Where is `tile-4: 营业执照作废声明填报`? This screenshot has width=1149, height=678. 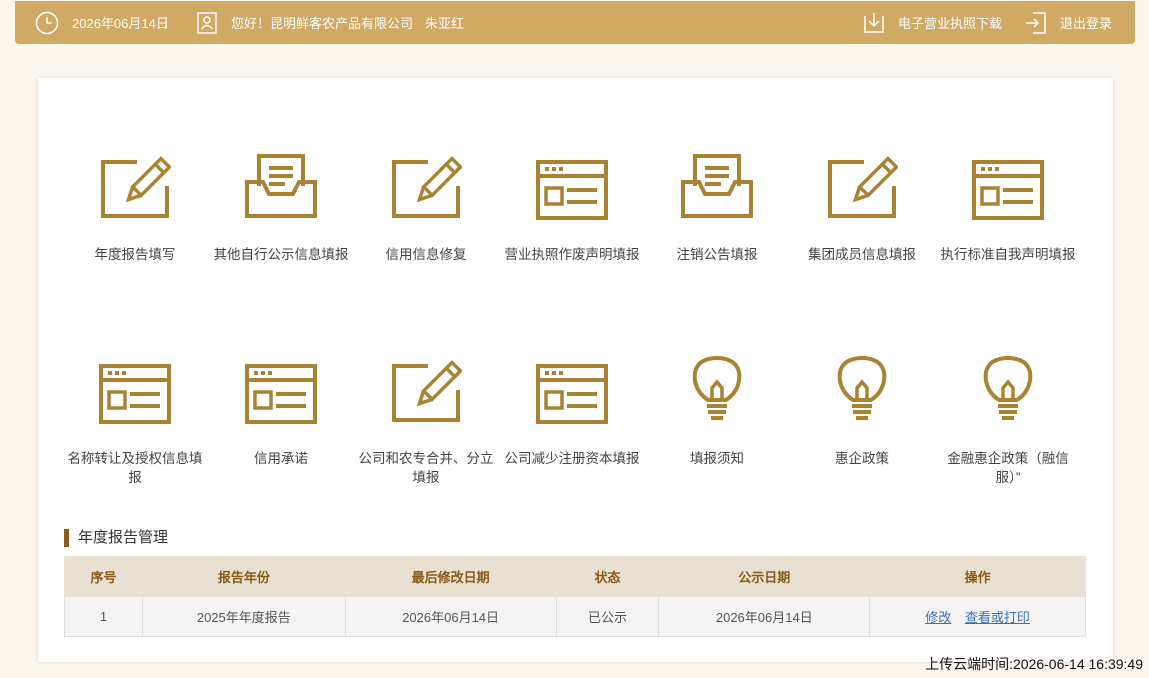 tile-4: 营业执照作废声明填报 is located at coordinates (572, 206).